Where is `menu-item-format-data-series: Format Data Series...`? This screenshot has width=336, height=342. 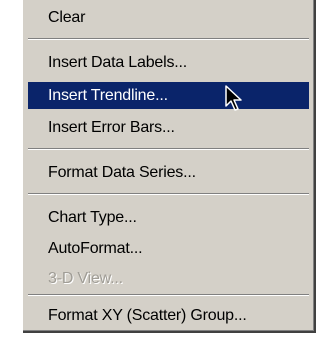 menu-item-format-data-series: Format Data Series... is located at coordinates (168, 172).